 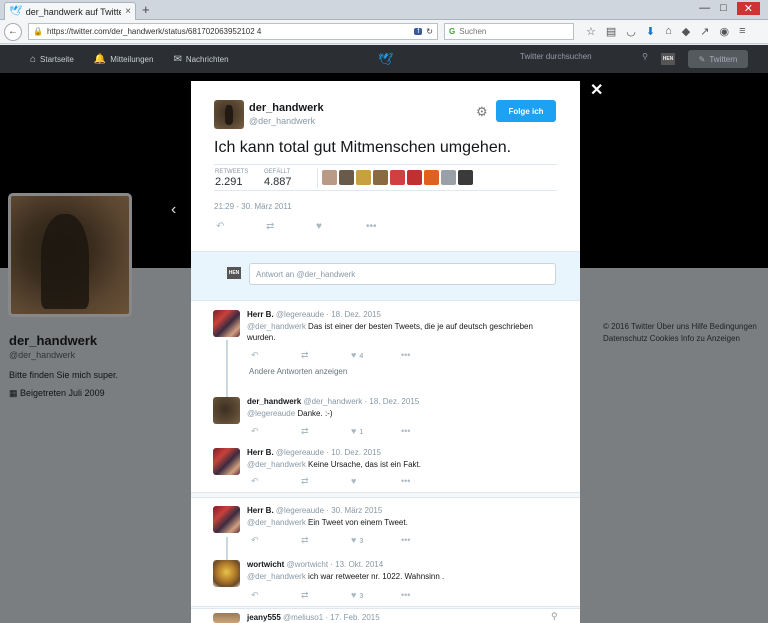 I want to click on nav-notifications: 🔔 Mitteilungen, so click(x=124, y=59).